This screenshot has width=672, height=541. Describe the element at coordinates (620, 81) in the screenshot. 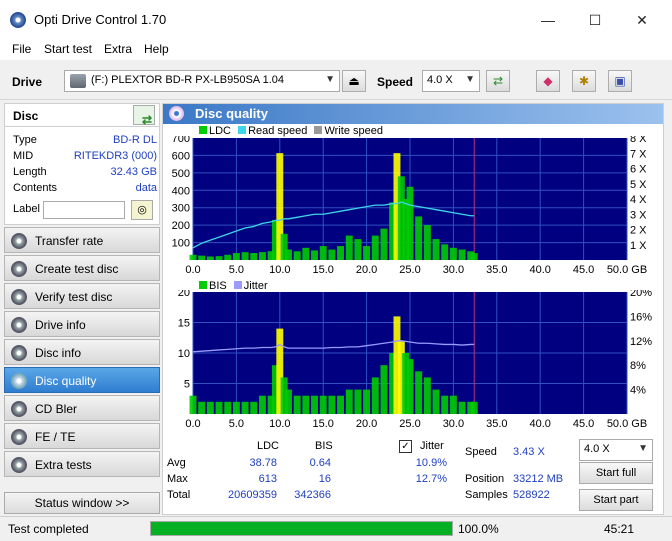

I see `save-button: ▣` at that location.